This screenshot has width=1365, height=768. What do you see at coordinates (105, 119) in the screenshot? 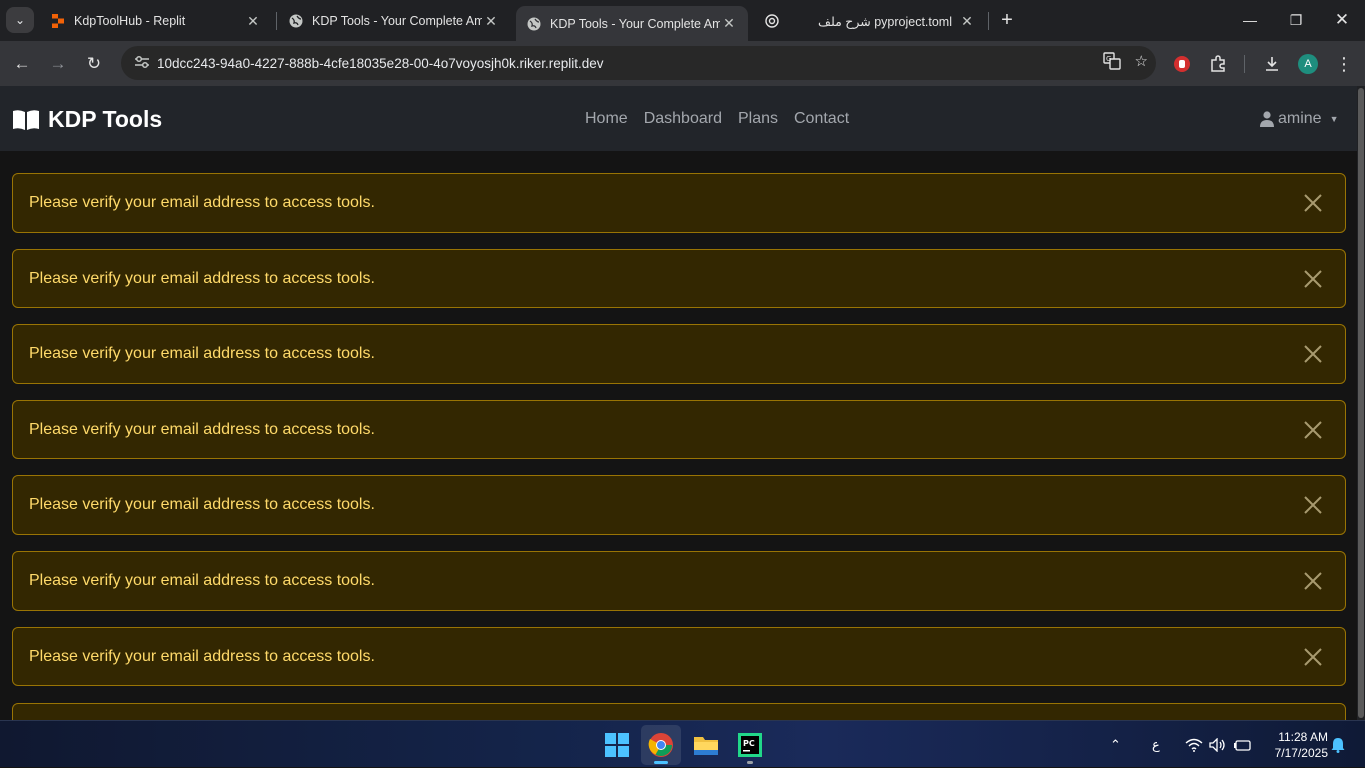
I see `brand-name: KDP Tools` at bounding box center [105, 119].